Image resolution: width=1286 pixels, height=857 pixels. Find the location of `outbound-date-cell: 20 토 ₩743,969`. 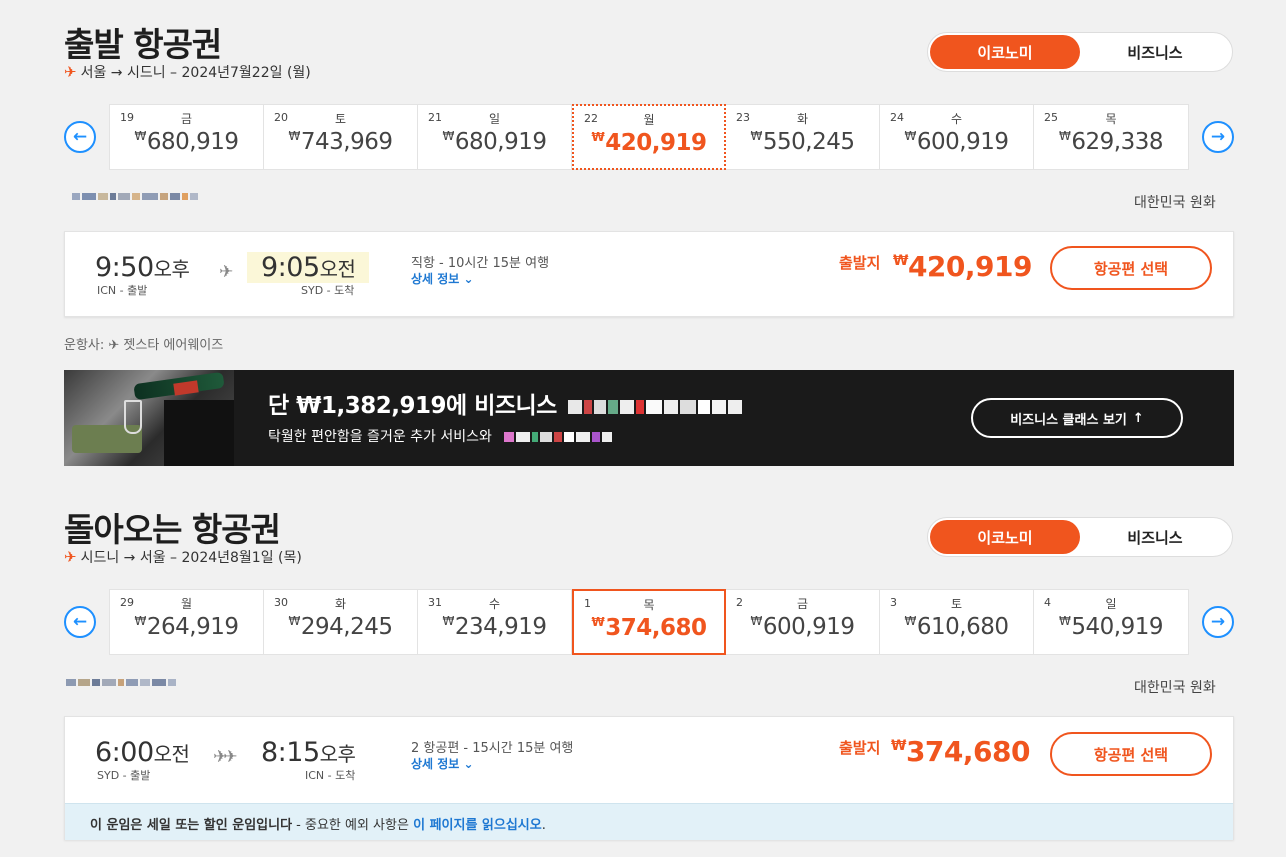

outbound-date-cell: 20 토 ₩743,969 is located at coordinates (341, 137).